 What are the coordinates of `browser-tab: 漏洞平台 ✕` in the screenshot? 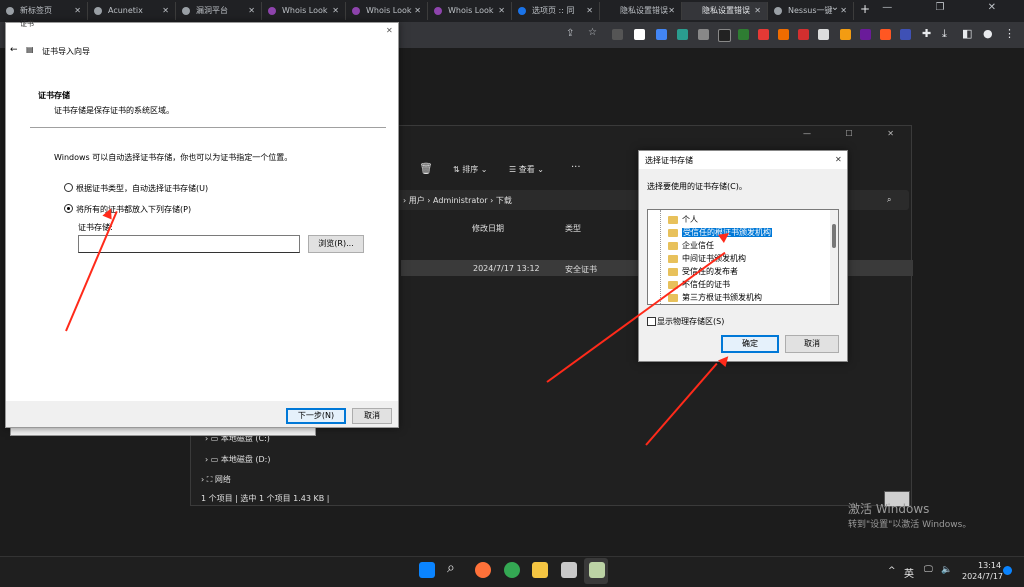 It's located at (219, 11).